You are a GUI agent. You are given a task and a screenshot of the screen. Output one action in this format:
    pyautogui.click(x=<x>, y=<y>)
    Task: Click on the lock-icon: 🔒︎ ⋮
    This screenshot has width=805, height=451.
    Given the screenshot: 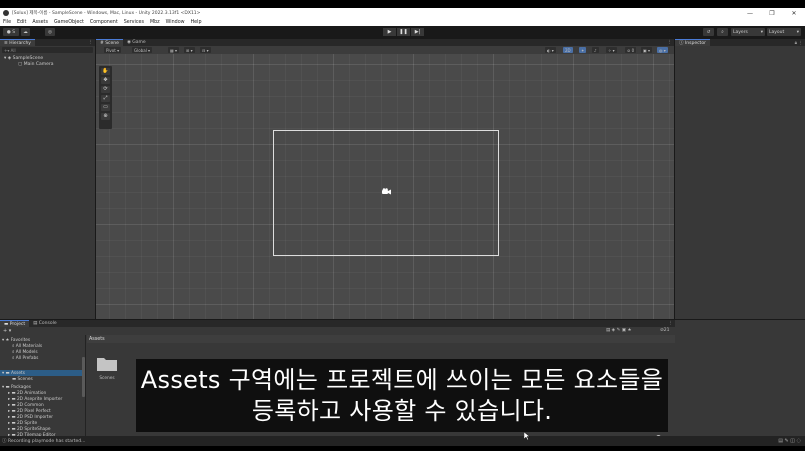 What is the action you would take?
    pyautogui.click(x=799, y=43)
    